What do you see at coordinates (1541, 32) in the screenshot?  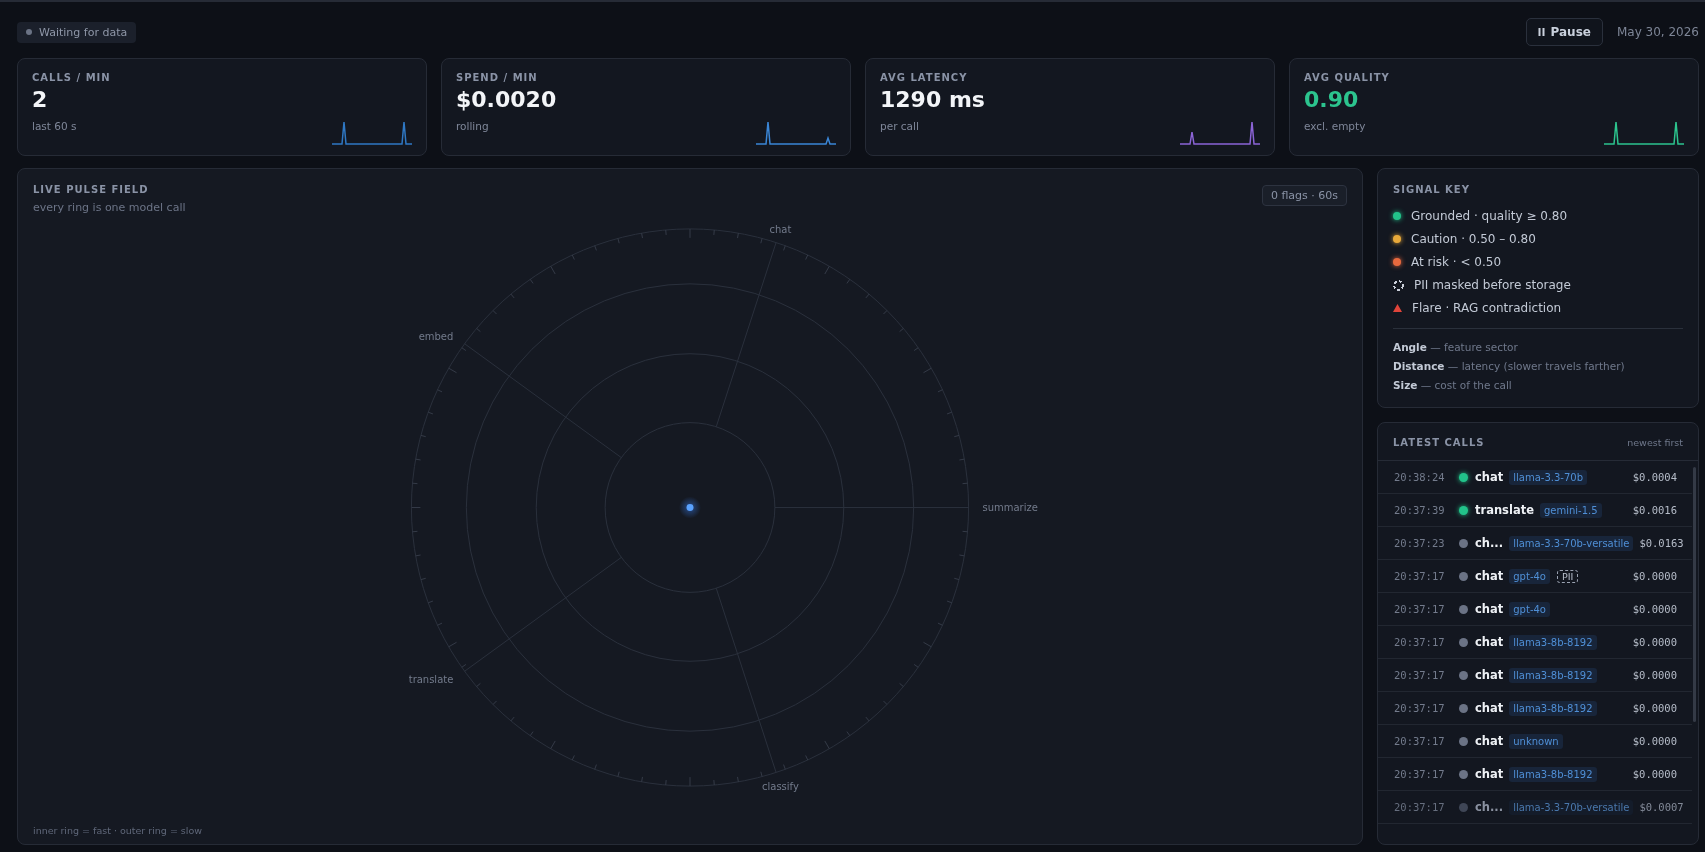 I see `pause-icon` at bounding box center [1541, 32].